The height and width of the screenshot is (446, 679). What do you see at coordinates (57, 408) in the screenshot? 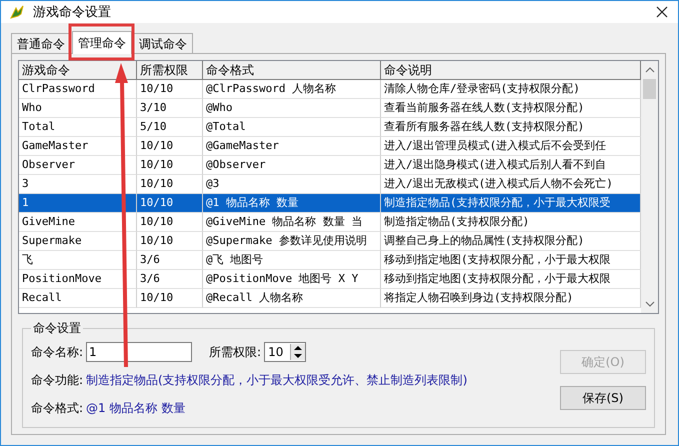
I see `field-label: 命令格式:` at bounding box center [57, 408].